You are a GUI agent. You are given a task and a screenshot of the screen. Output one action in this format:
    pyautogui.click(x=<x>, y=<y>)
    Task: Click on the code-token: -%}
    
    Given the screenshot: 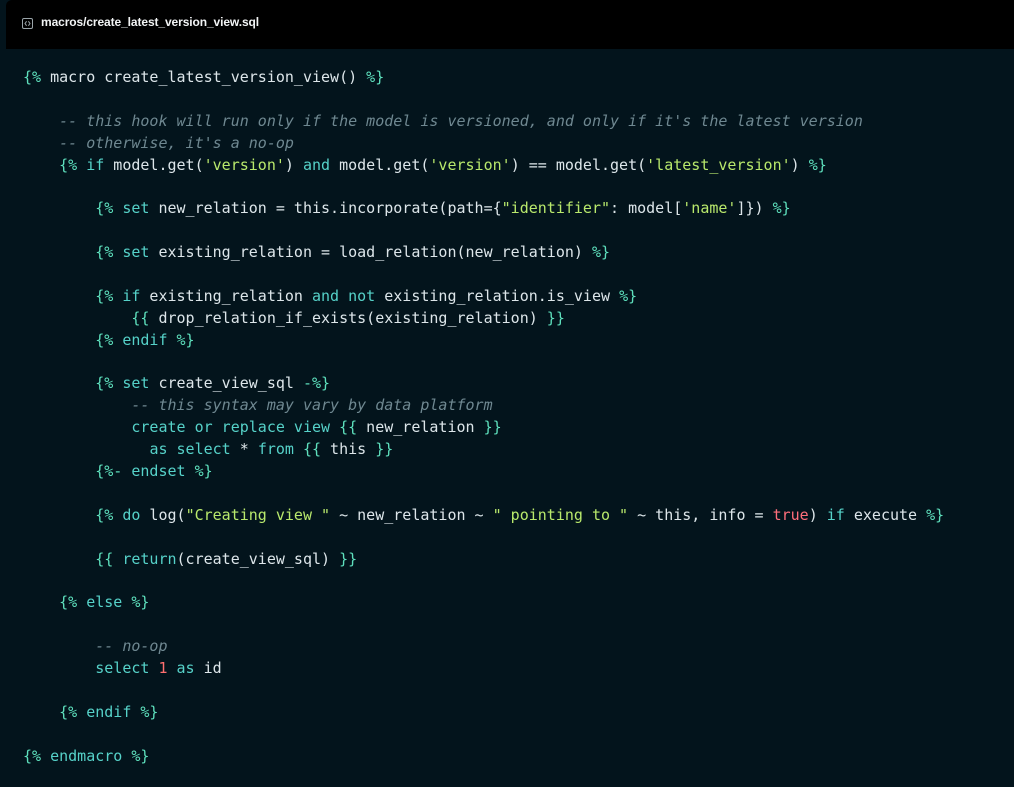 What is the action you would take?
    pyautogui.click(x=316, y=383)
    